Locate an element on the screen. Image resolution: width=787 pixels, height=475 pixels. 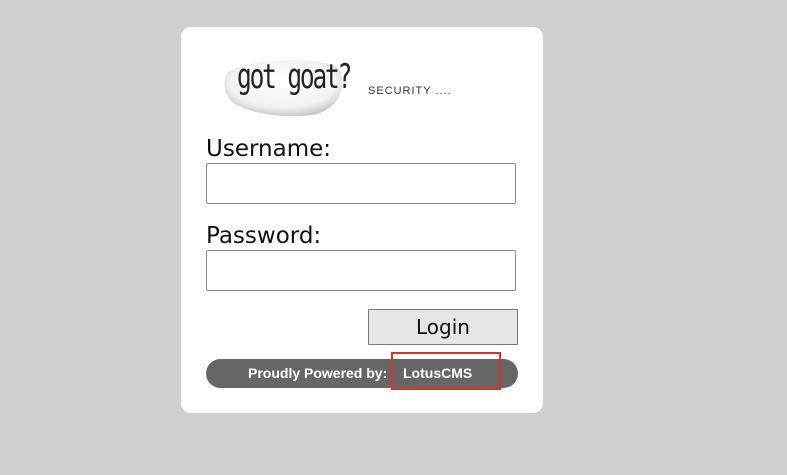
logo-text: got goat? is located at coordinates (294, 77).